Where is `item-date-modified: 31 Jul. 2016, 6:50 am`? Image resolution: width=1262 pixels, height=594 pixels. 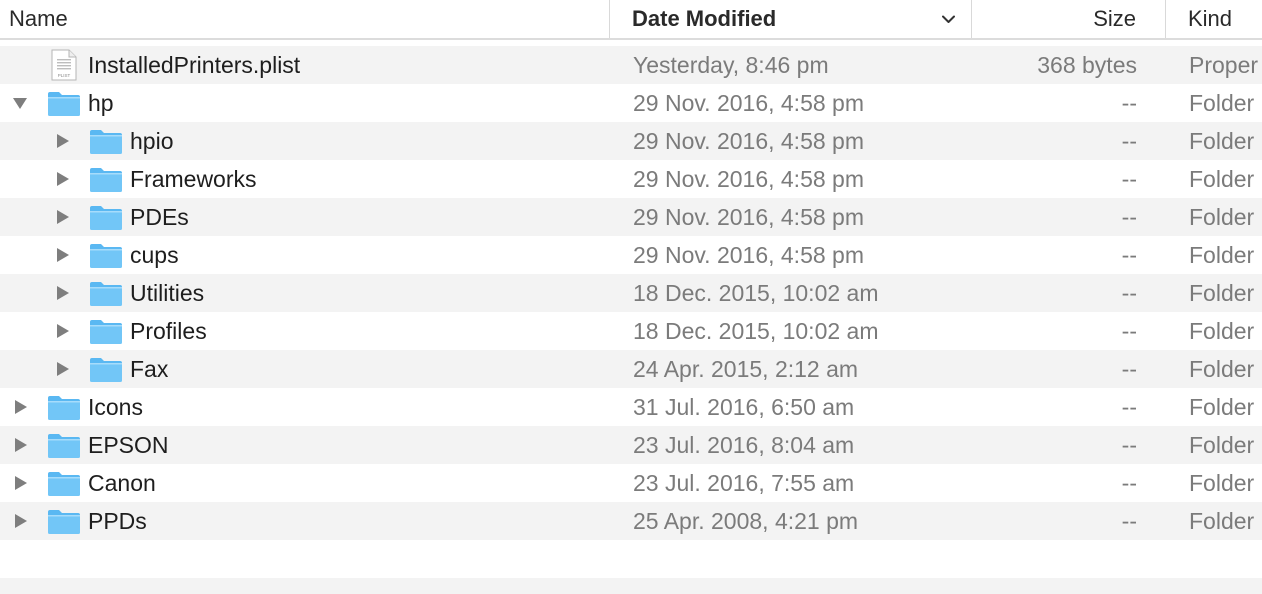 item-date-modified: 31 Jul. 2016, 6:50 am is located at coordinates (744, 407).